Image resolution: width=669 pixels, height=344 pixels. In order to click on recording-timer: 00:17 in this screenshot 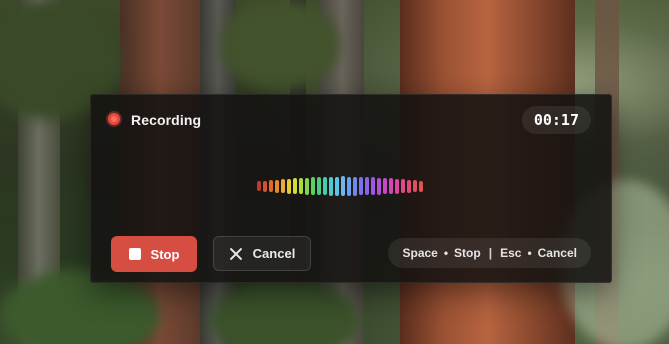, I will do `click(556, 120)`.